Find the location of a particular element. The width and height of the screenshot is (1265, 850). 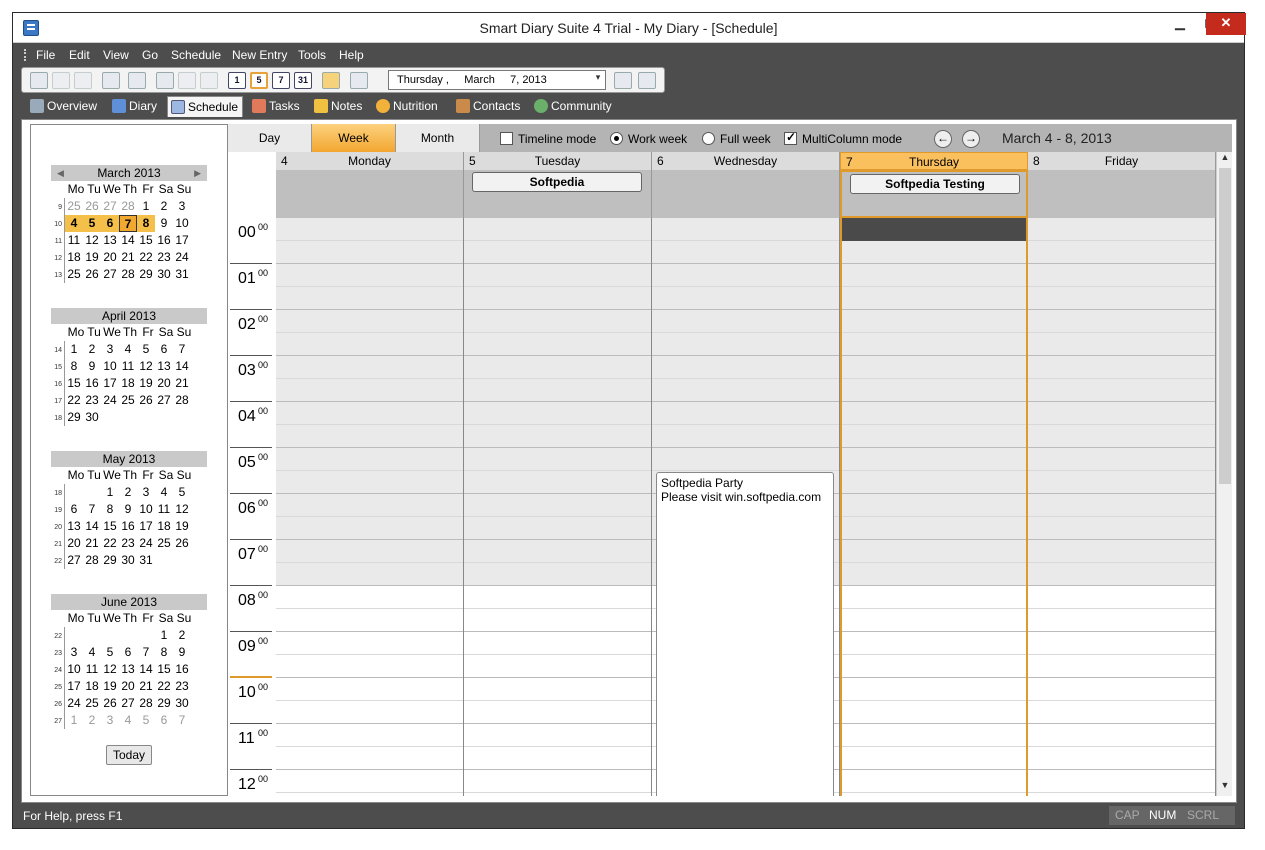

day-header-wednesday: 6 Wednesday is located at coordinates (746, 161).